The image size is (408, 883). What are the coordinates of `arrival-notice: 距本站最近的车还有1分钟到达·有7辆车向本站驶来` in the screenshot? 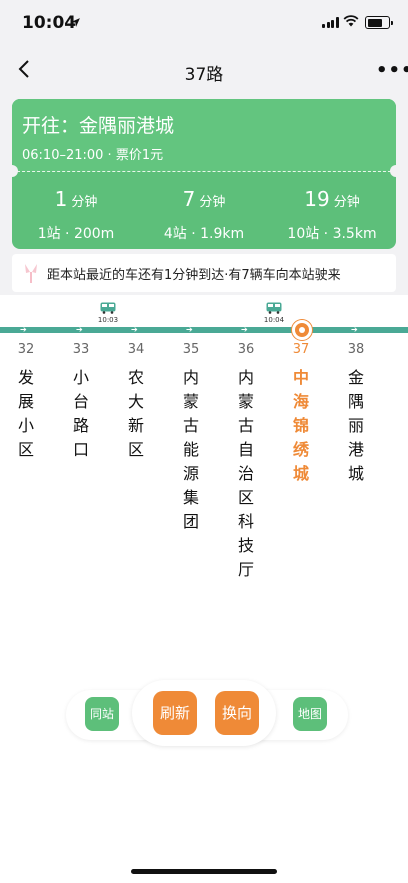 It's located at (204, 273).